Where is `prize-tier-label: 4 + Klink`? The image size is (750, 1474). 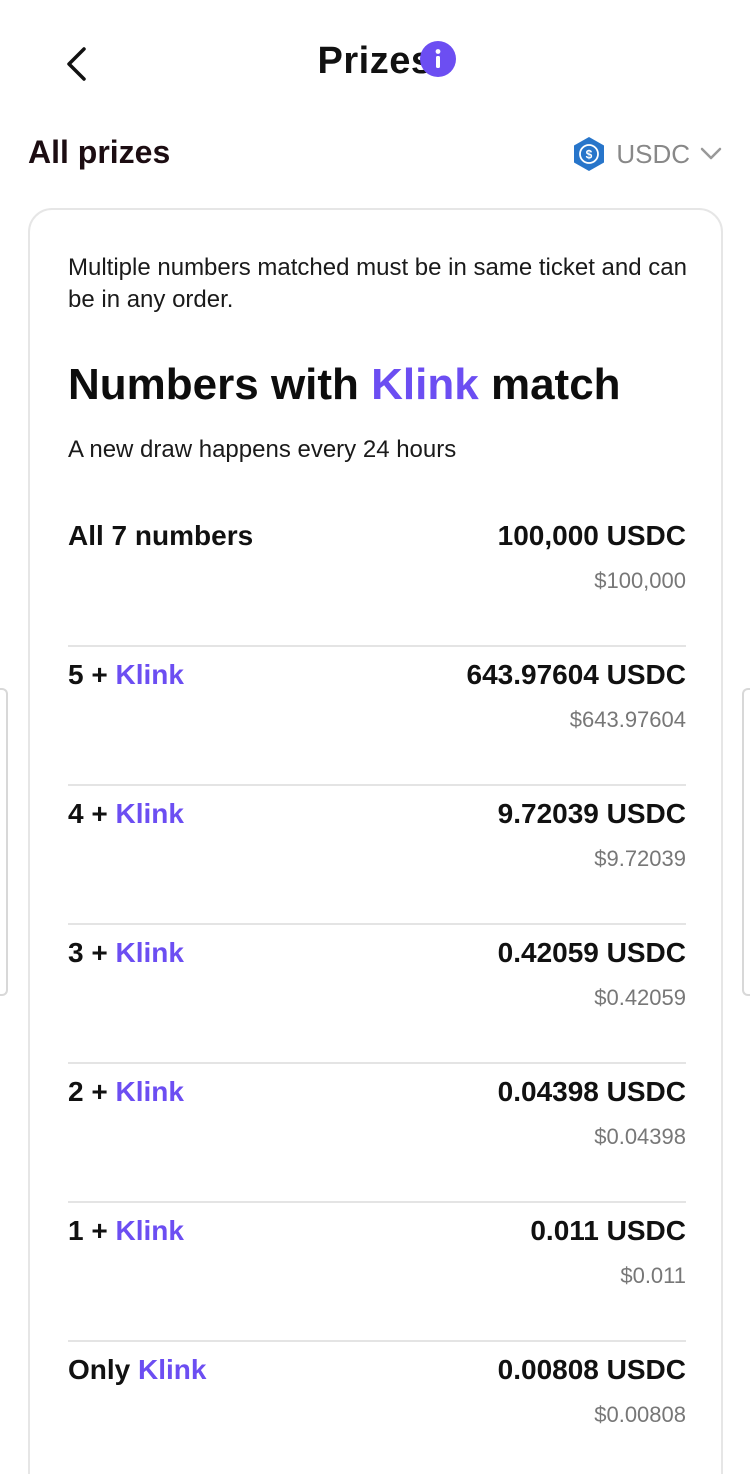 prize-tier-label: 4 + Klink is located at coordinates (126, 814).